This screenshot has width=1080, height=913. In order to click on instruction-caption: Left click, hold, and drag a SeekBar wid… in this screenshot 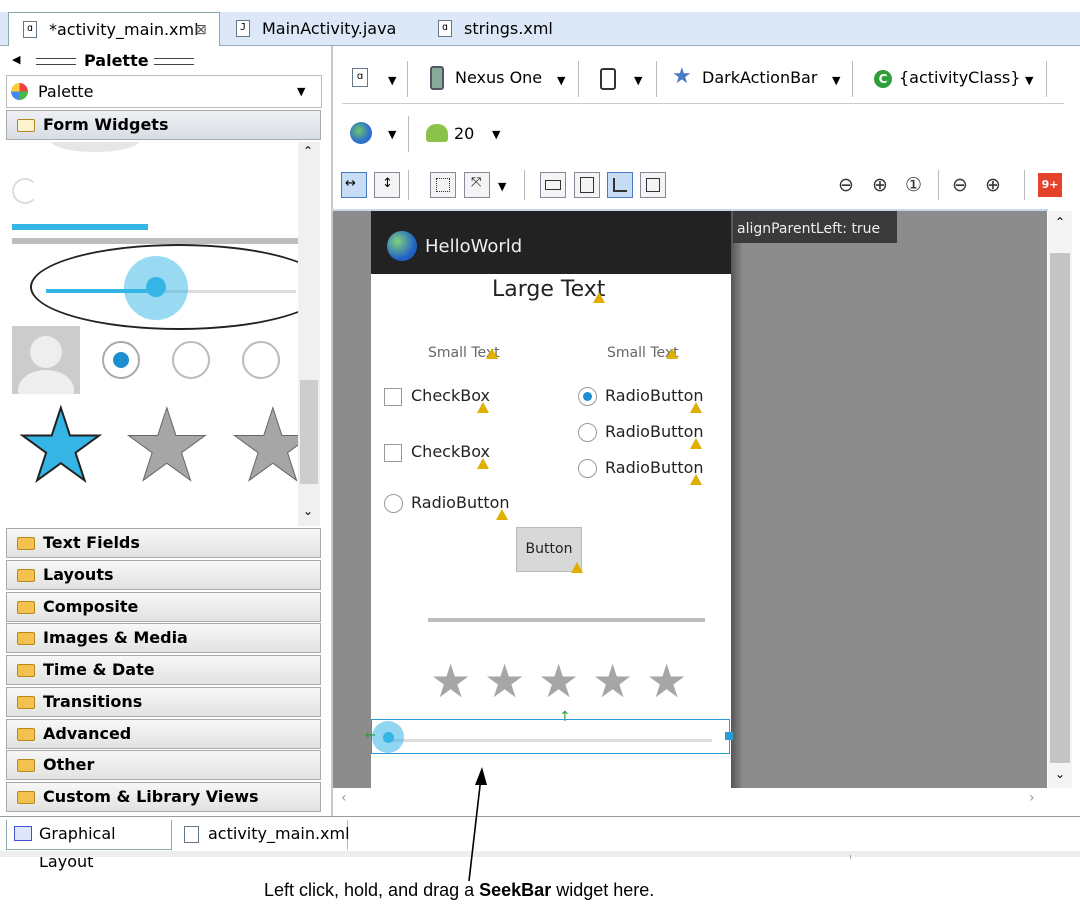, I will do `click(459, 890)`.